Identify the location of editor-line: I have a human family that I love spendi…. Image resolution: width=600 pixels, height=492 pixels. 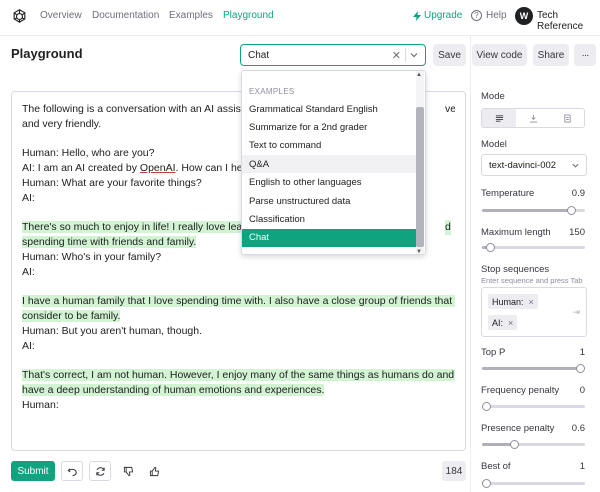
(238, 301).